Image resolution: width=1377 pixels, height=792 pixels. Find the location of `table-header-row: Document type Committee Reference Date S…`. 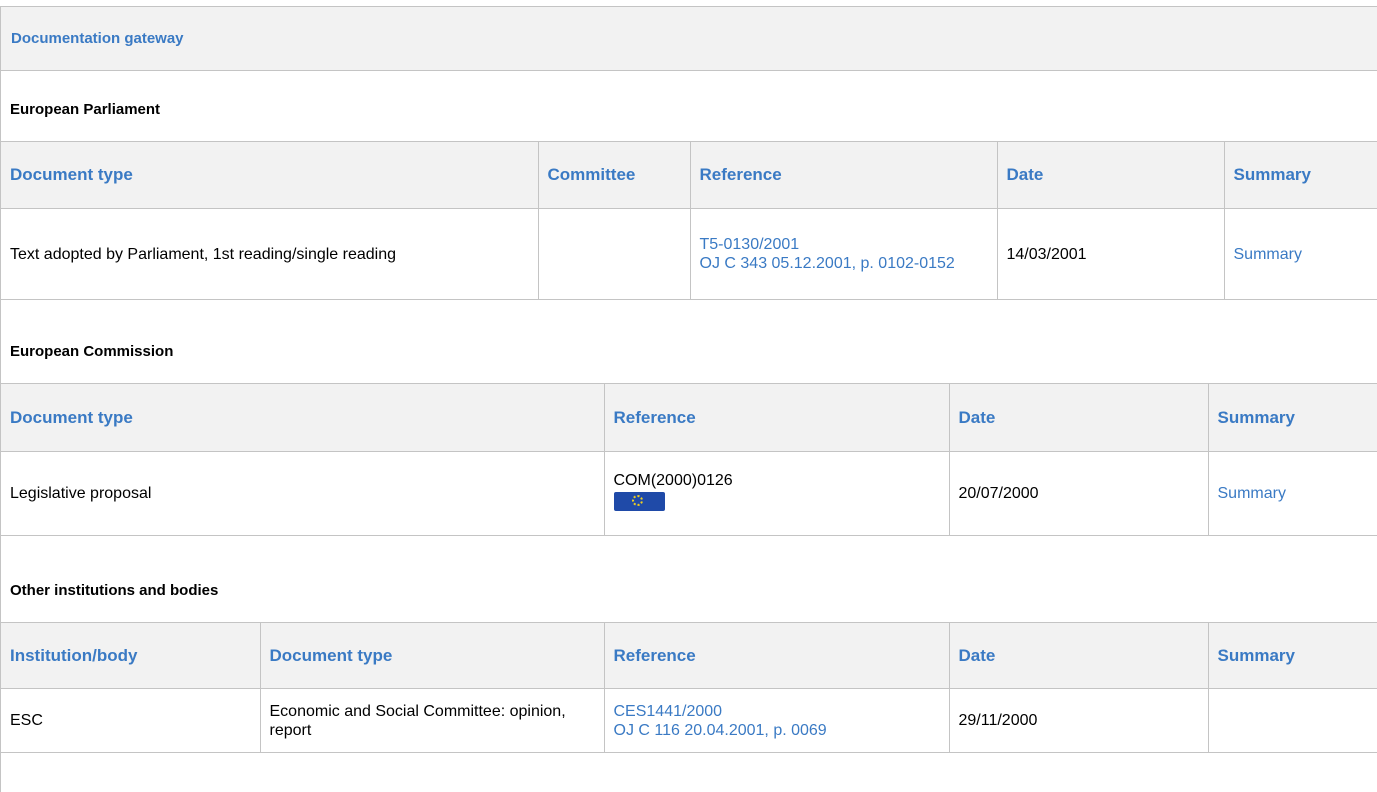

table-header-row: Document type Committee Reference Date S… is located at coordinates (689, 175).